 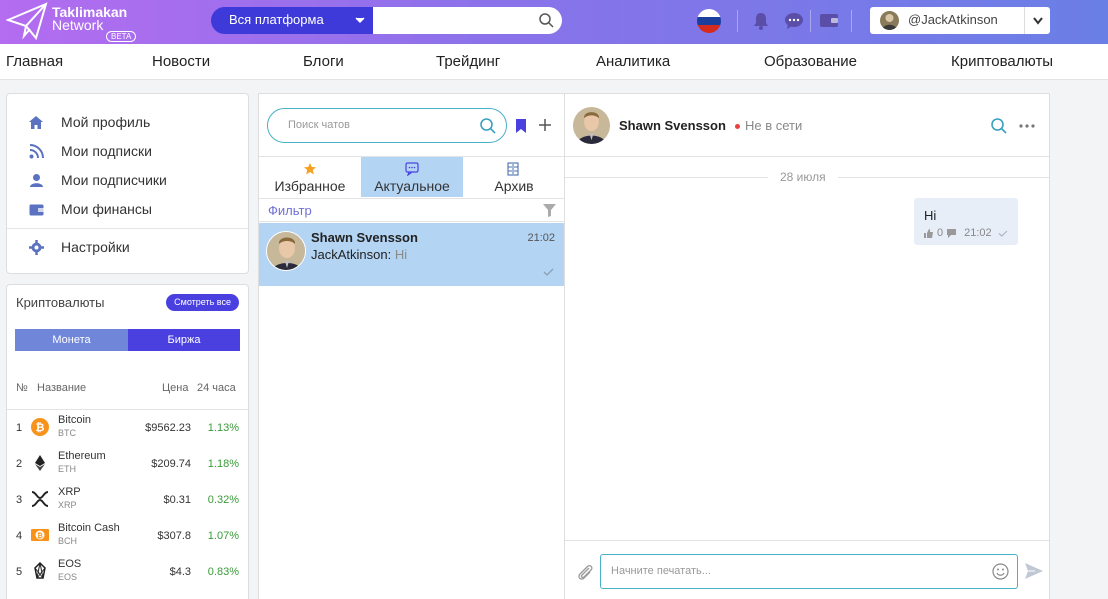 What do you see at coordinates (174, 536) in the screenshot?
I see `coin-price: $307.8` at bounding box center [174, 536].